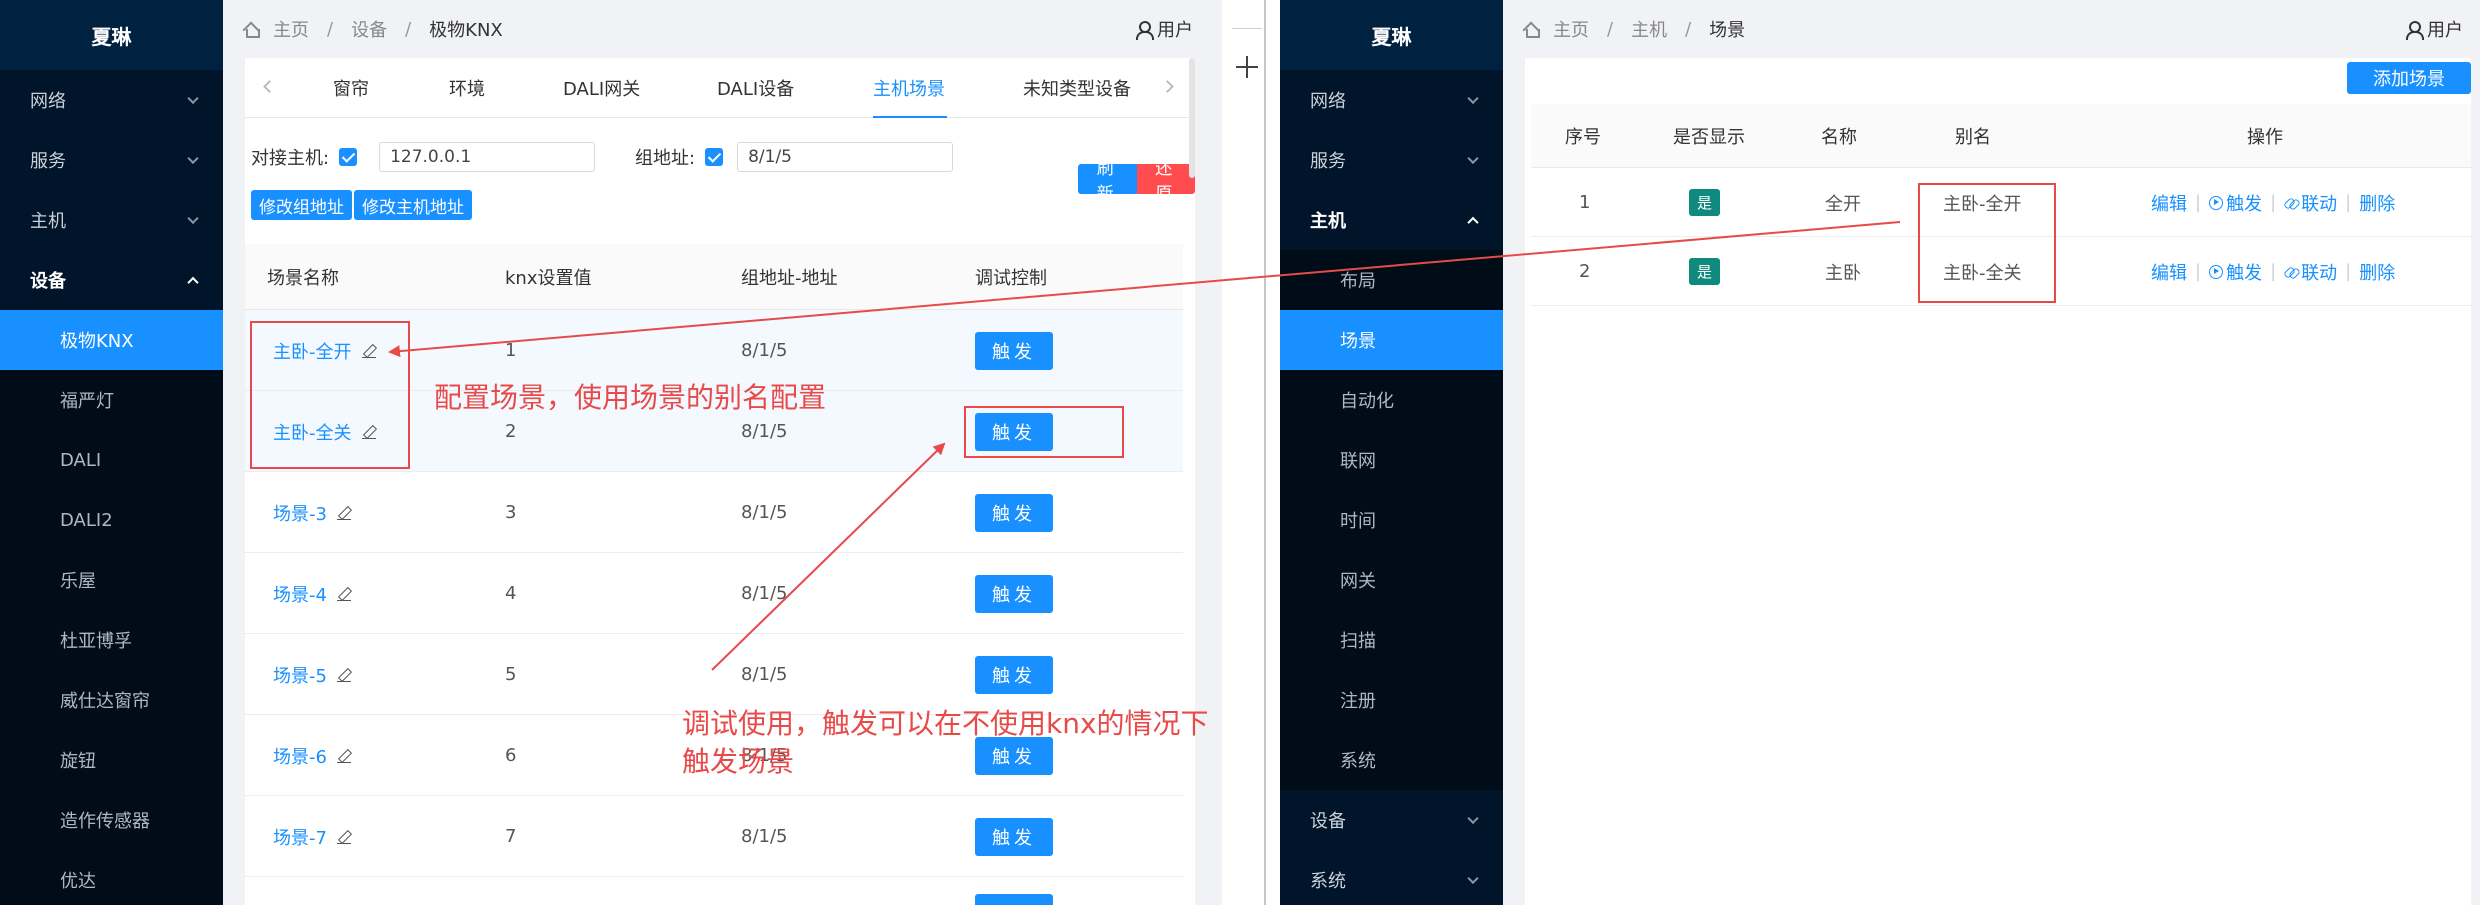  Describe the element at coordinates (1391, 877) in the screenshot. I see `menu-system: 系统` at that location.